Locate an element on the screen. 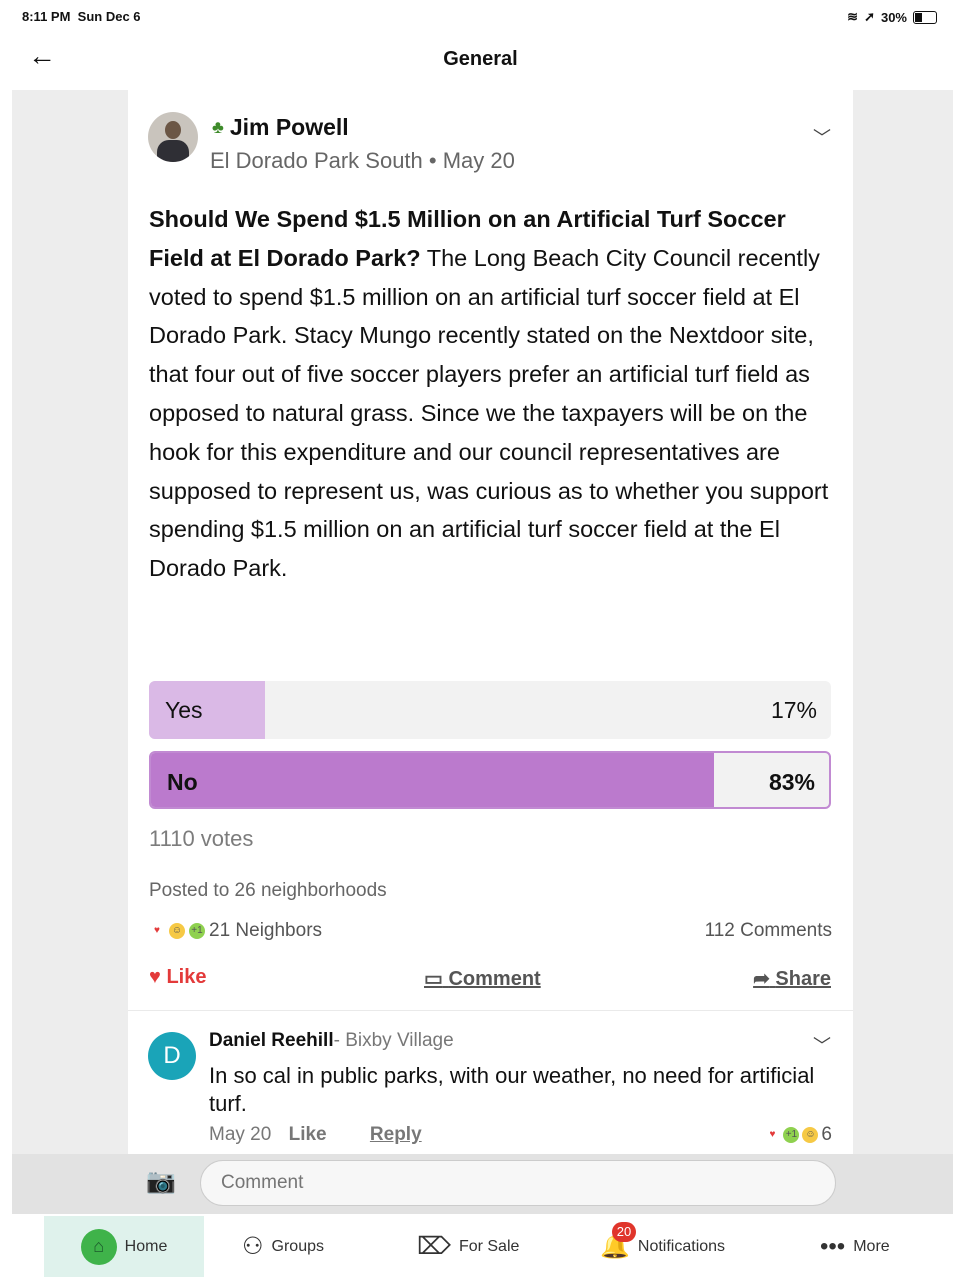 The width and height of the screenshot is (961, 1277). post-author: ♣ Jim Powell is located at coordinates (280, 127).